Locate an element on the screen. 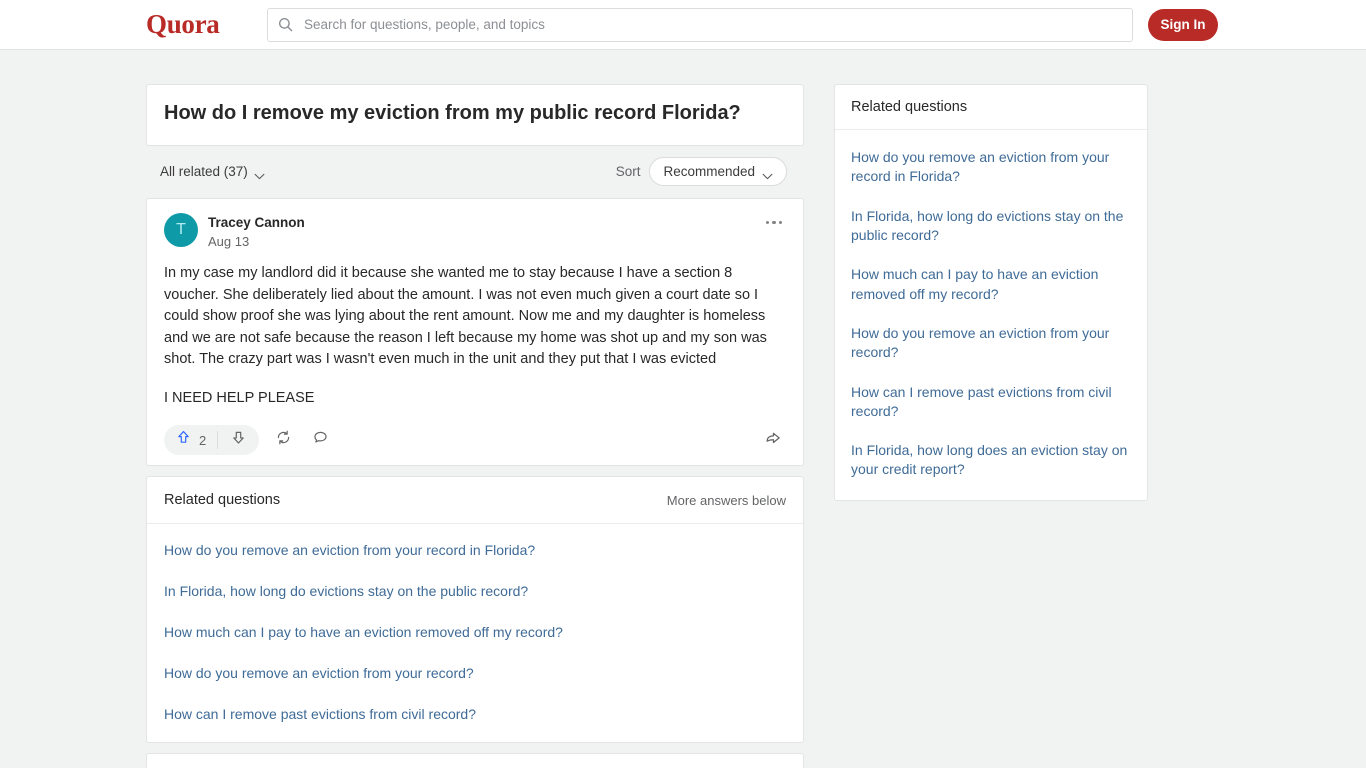 Image resolution: width=1366 pixels, height=768 pixels. search-icon is located at coordinates (285, 24).